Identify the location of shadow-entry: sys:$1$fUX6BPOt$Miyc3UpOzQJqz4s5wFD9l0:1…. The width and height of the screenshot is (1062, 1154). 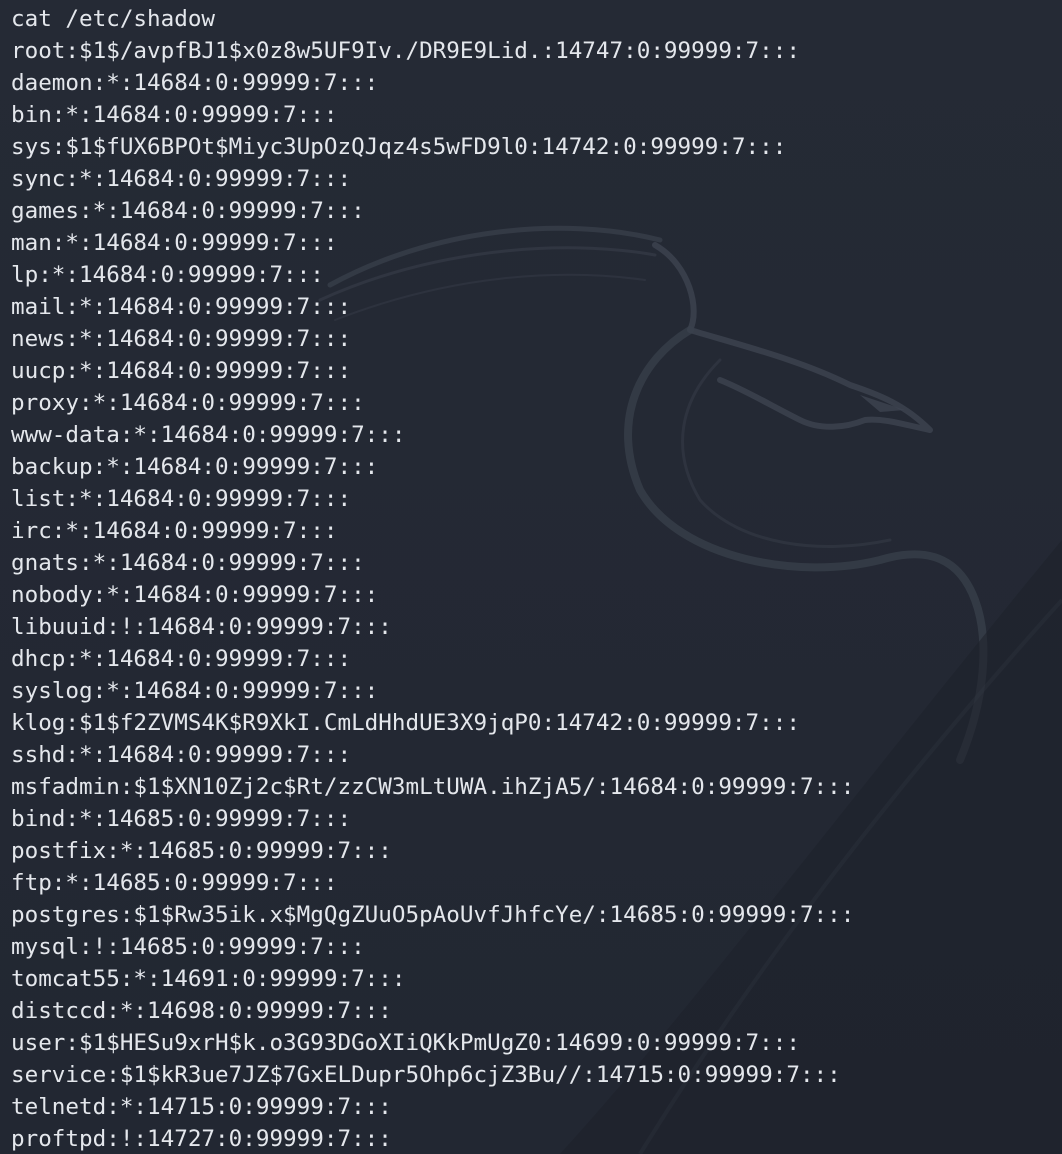
(399, 147).